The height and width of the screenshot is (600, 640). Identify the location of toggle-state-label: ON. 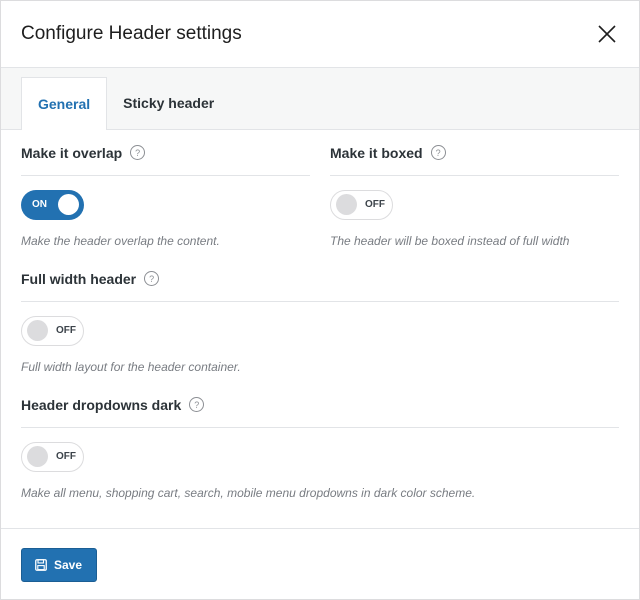
(39, 204).